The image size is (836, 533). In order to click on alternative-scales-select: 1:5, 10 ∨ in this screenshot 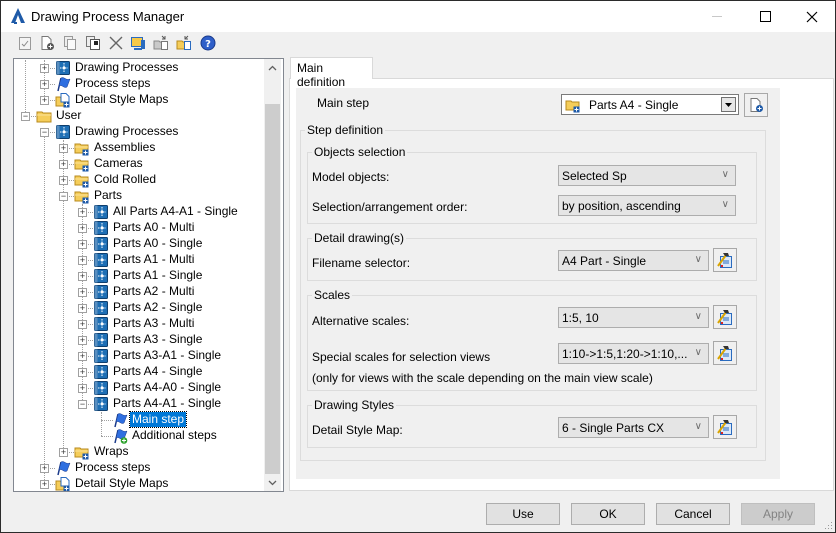, I will do `click(633, 317)`.